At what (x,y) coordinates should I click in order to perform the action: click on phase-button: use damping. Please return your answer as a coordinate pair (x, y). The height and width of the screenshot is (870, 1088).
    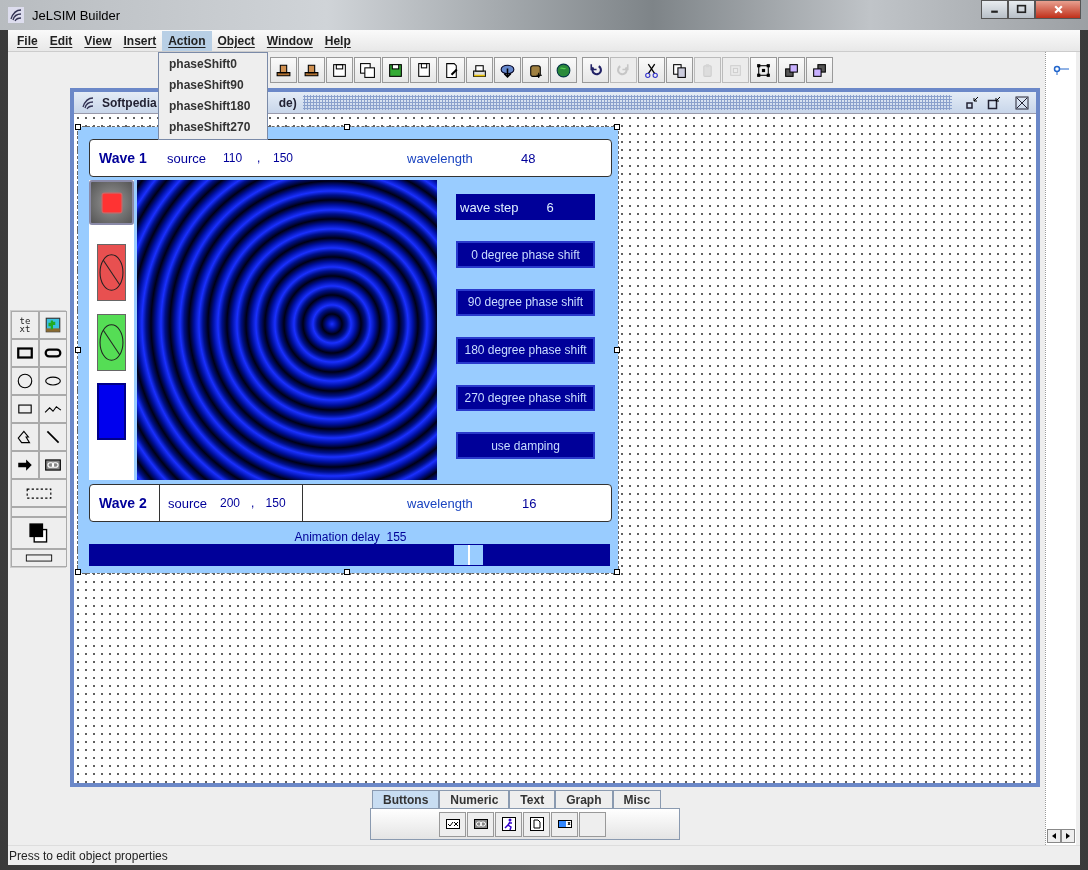
    Looking at the image, I should click on (525, 446).